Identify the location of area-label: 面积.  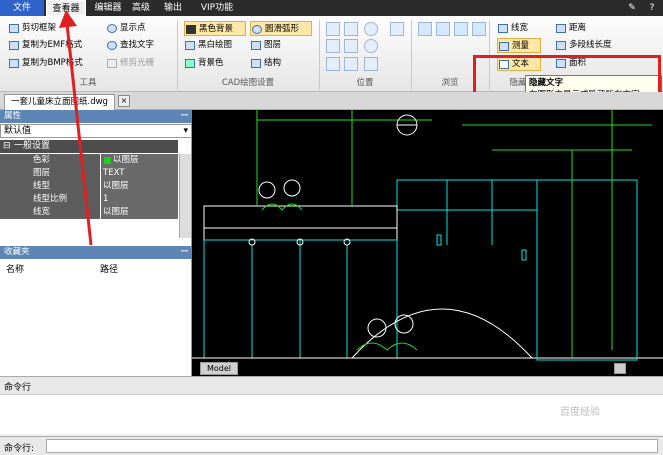
(578, 63).